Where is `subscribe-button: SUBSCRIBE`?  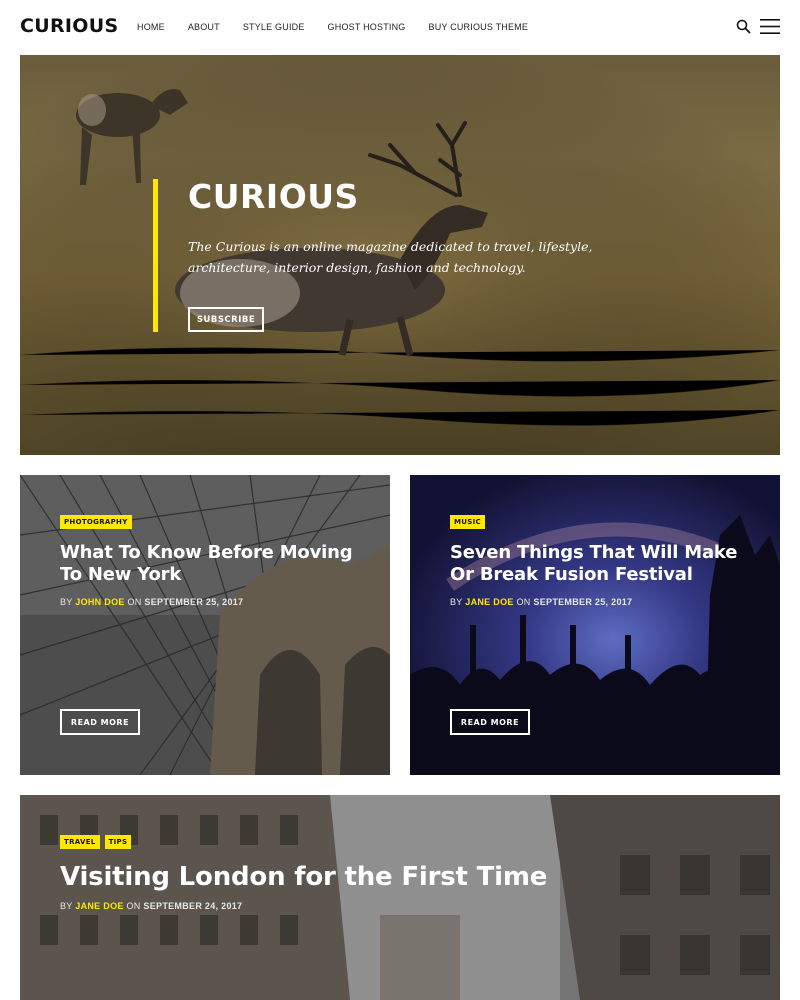
subscribe-button: SUBSCRIBE is located at coordinates (226, 319).